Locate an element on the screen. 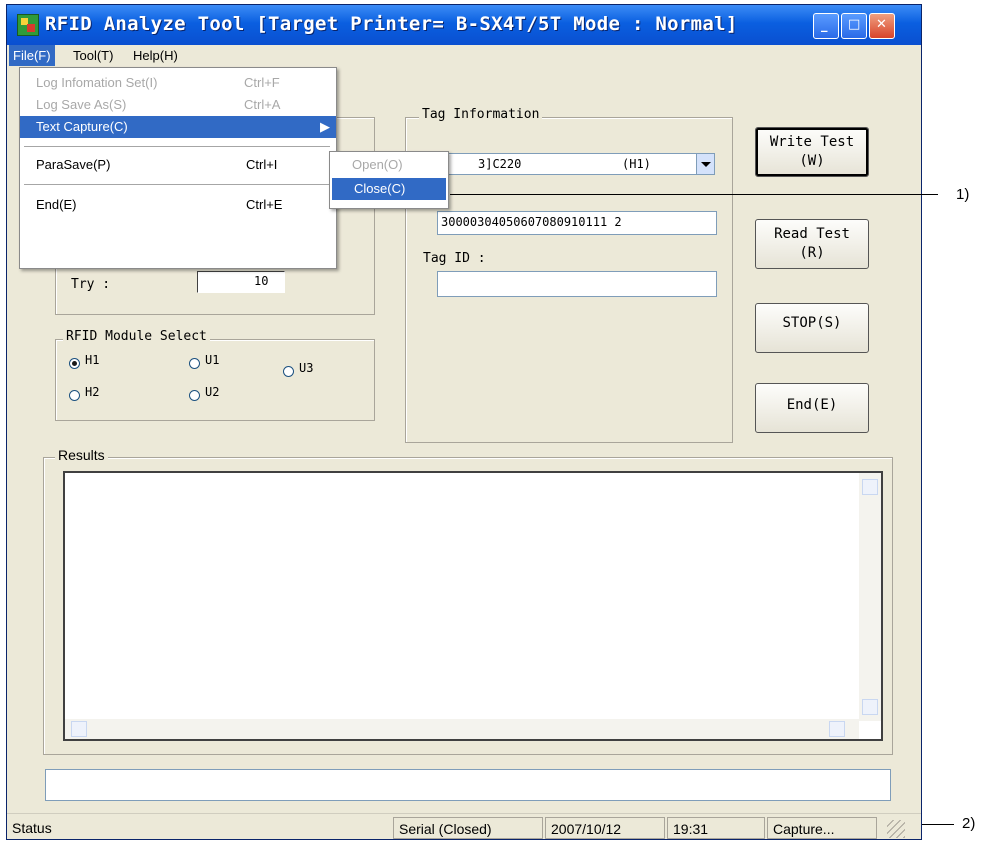  menu-item-label: ParaSave(P) is located at coordinates (73, 164).